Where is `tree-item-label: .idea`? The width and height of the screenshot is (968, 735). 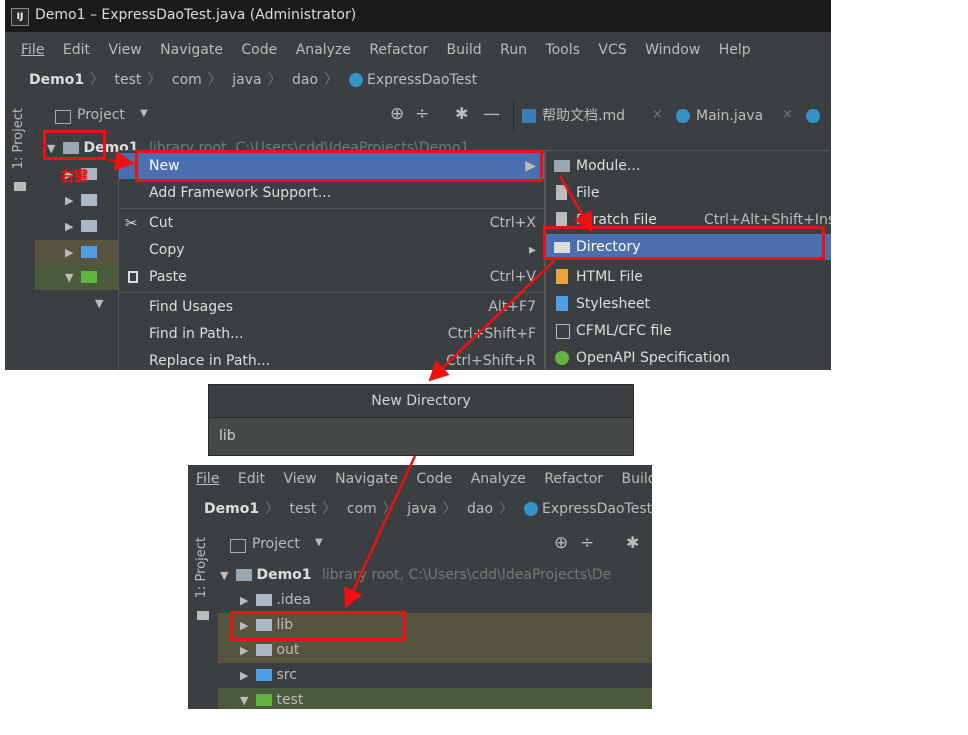
tree-item-label: .idea is located at coordinates (293, 600).